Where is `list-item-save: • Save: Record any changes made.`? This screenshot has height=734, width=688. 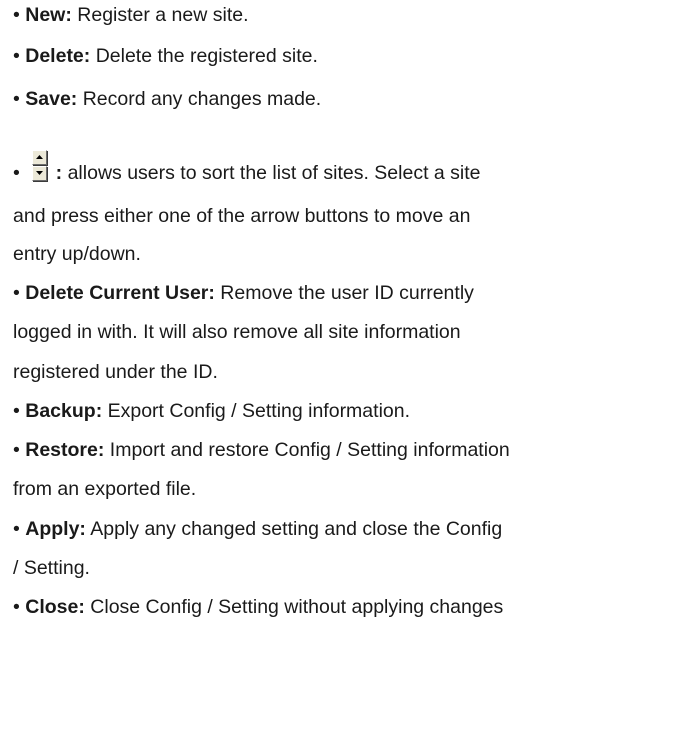
list-item-save: • Save: Record any changes made. is located at coordinates (167, 99).